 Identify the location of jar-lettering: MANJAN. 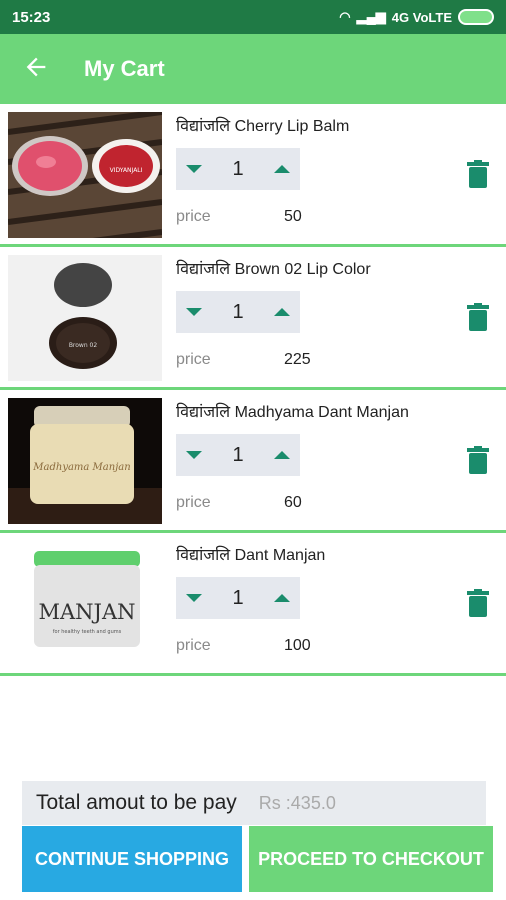
(86, 612).